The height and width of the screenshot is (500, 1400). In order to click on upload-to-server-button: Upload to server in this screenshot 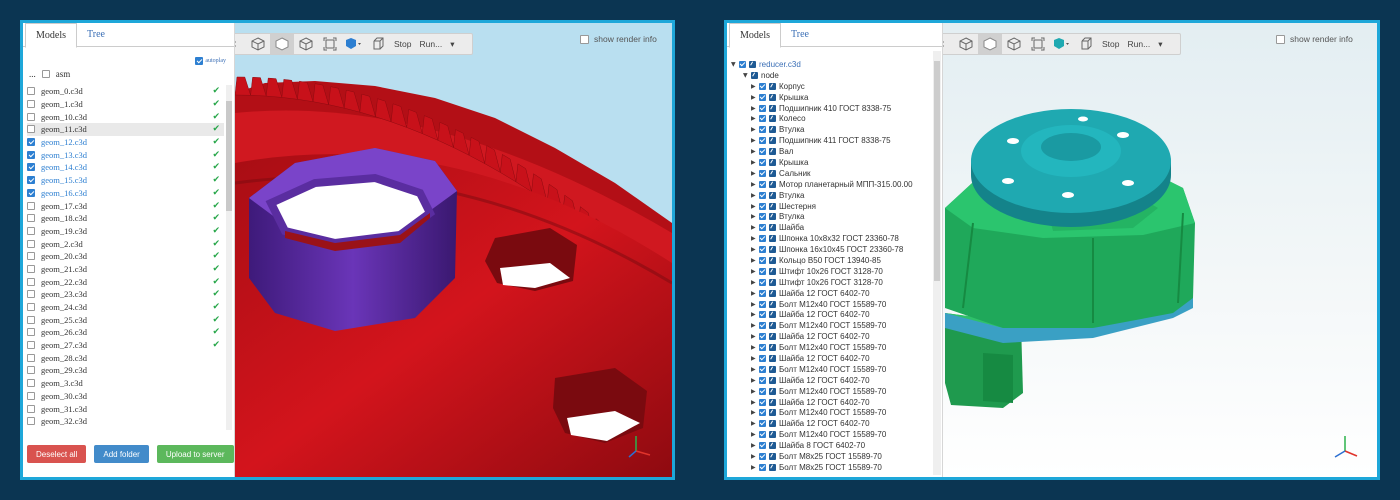, I will do `click(195, 454)`.